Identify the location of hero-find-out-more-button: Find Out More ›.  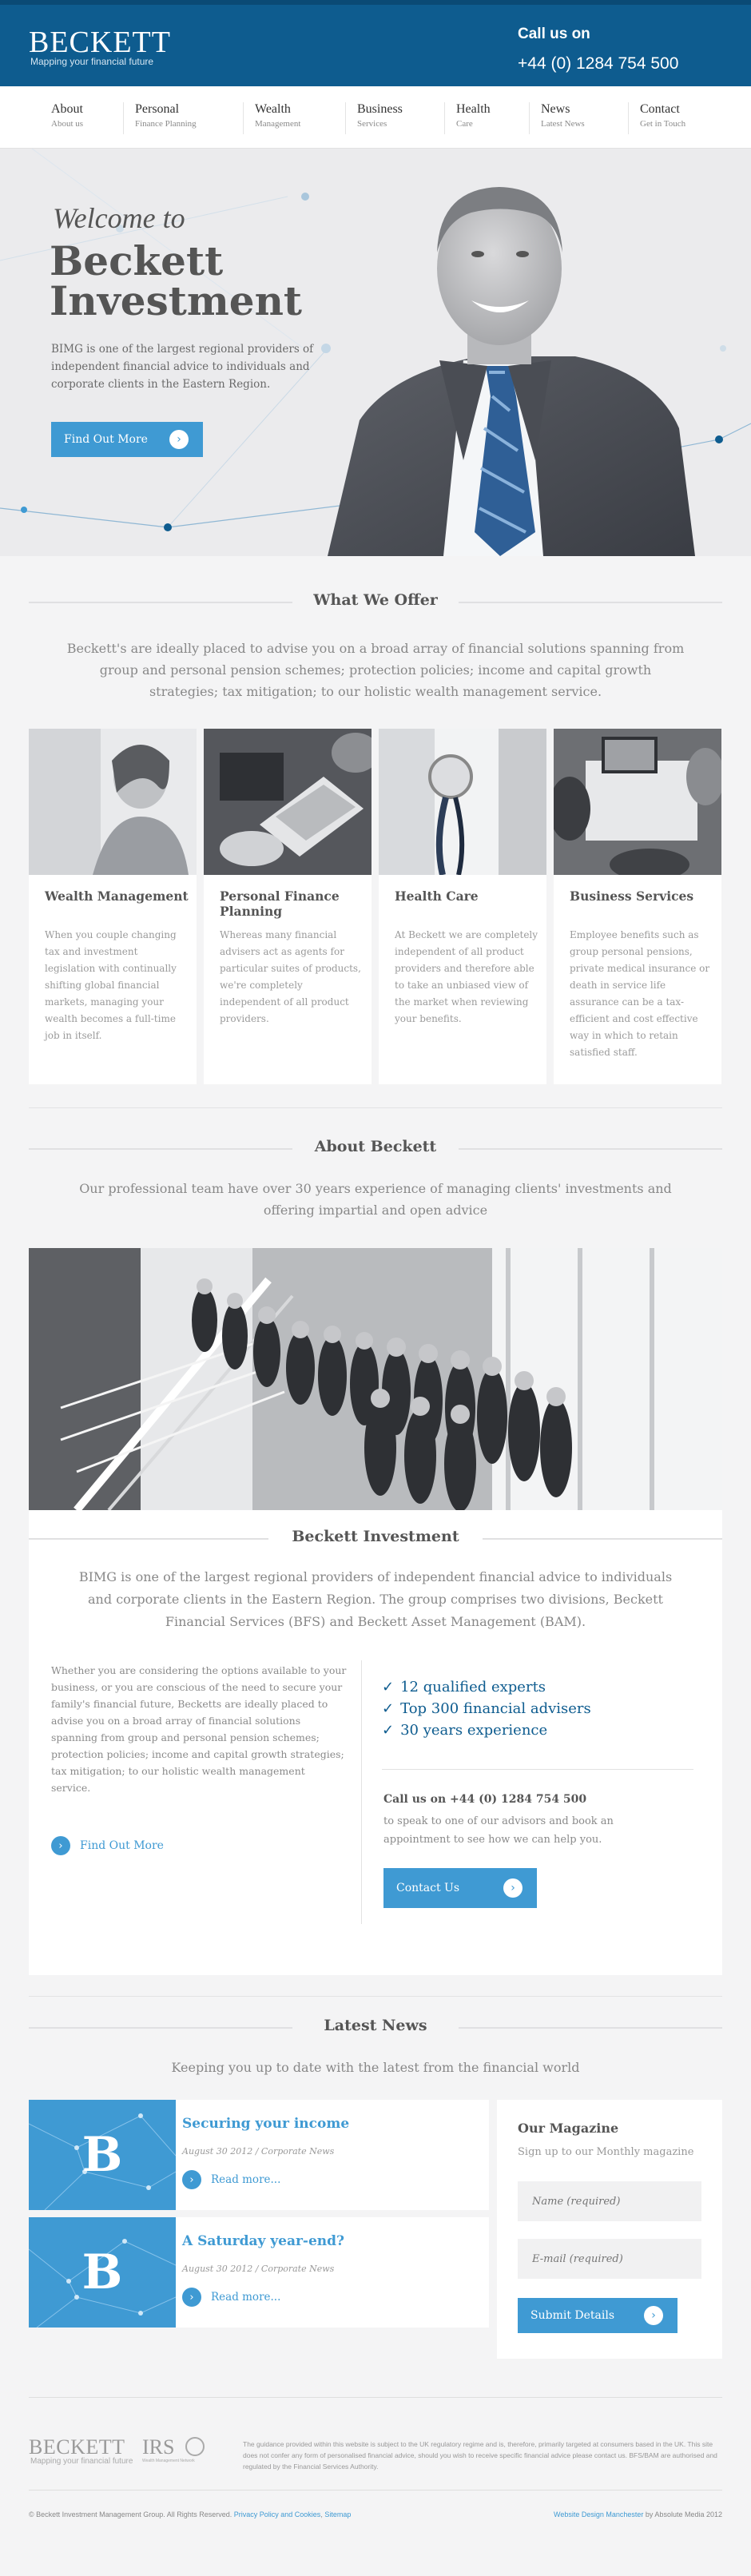
(127, 439).